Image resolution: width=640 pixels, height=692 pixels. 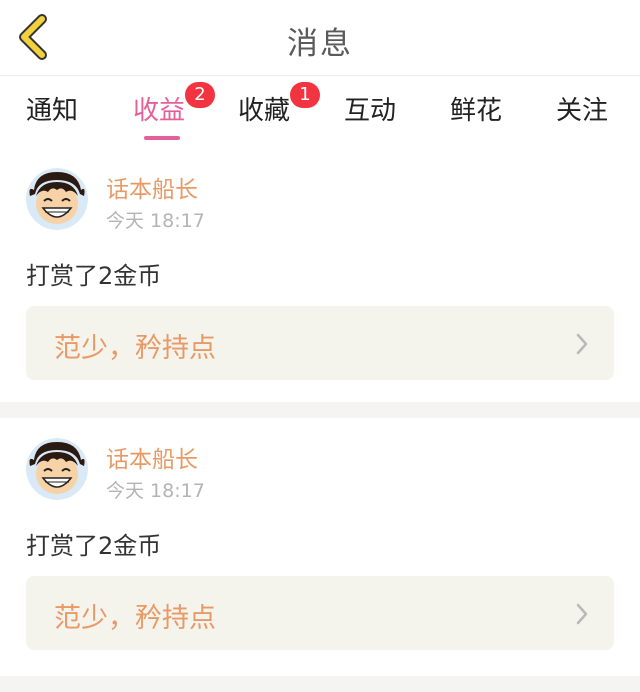 What do you see at coordinates (159, 111) in the screenshot?
I see `tab-label: 收益` at bounding box center [159, 111].